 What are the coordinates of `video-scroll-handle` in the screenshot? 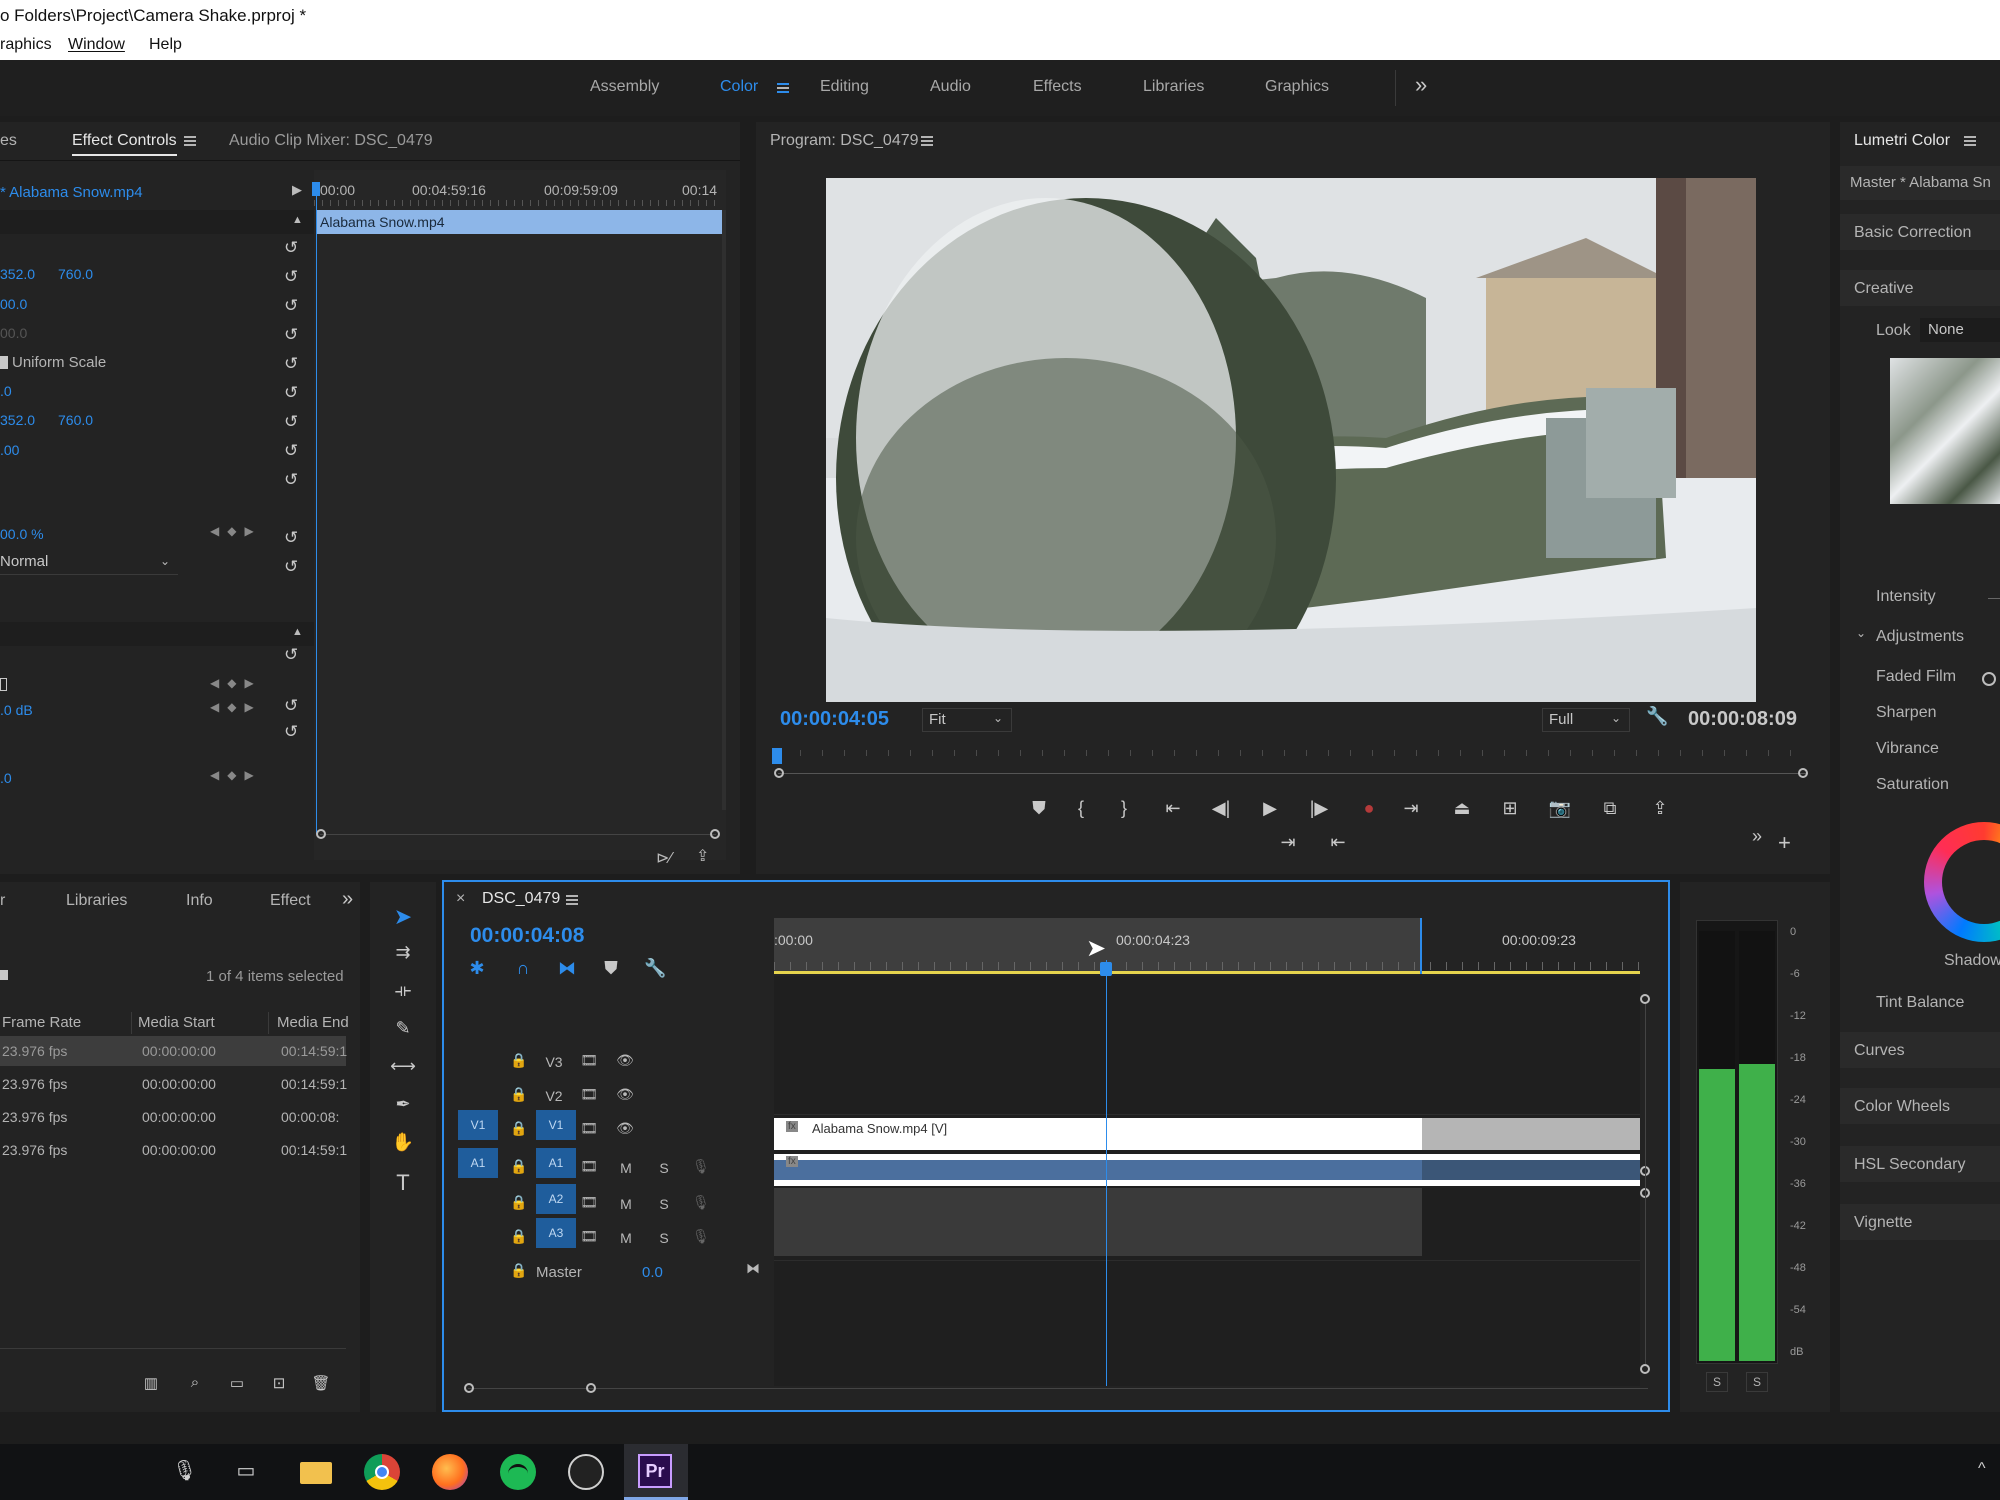 It's located at (1645, 999).